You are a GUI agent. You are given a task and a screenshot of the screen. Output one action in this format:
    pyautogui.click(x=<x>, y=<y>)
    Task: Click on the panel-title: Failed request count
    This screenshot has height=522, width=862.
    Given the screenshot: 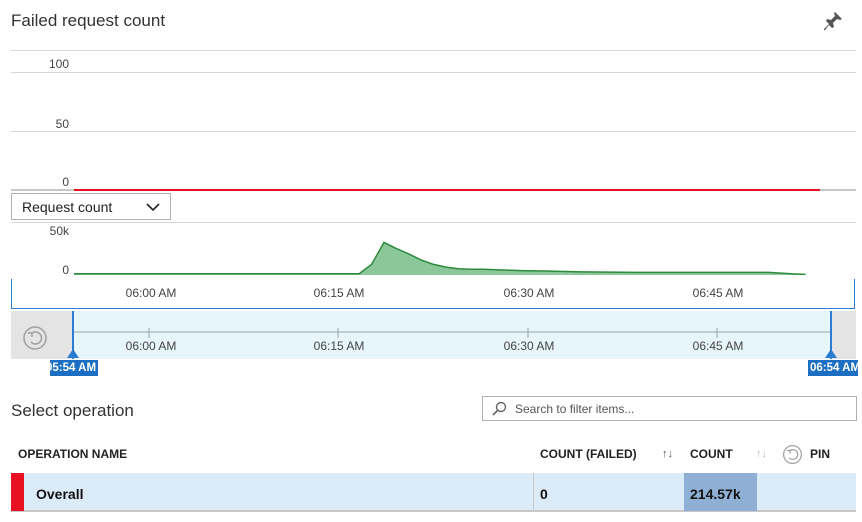 What is the action you would take?
    pyautogui.click(x=88, y=20)
    